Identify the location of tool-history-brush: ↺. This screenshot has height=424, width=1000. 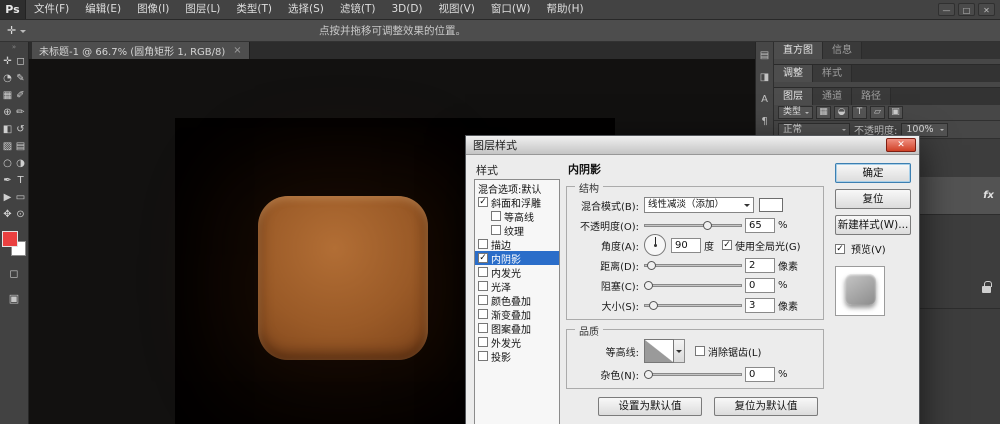
(20, 130).